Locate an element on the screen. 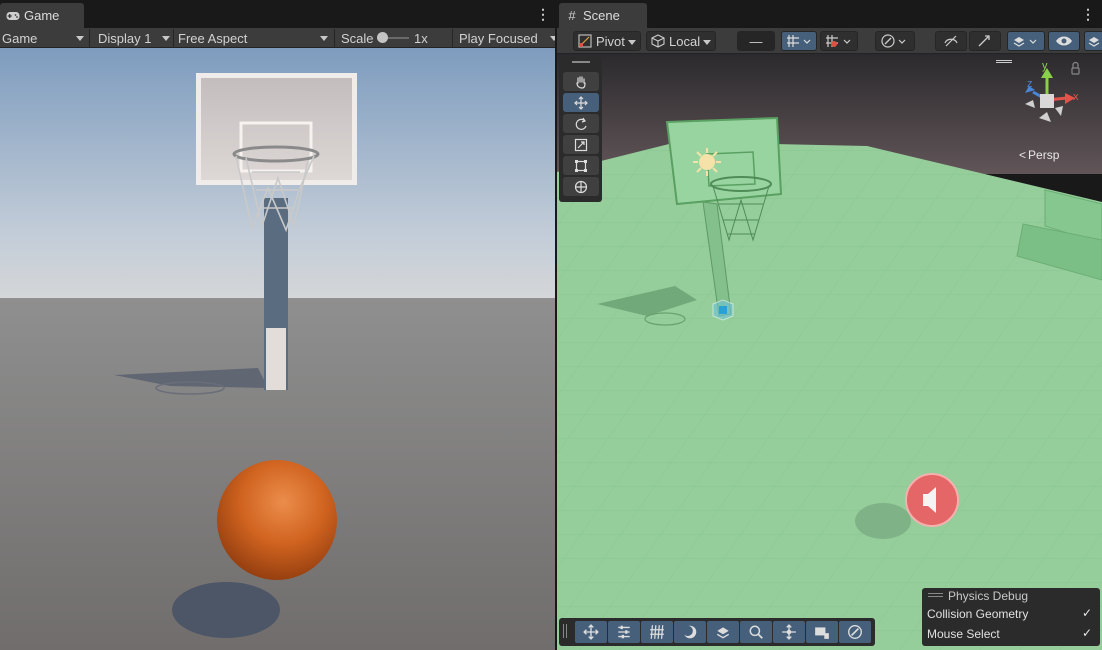 Image resolution: width=1102 pixels, height=650 pixels. tab-game: Game is located at coordinates (42, 15).